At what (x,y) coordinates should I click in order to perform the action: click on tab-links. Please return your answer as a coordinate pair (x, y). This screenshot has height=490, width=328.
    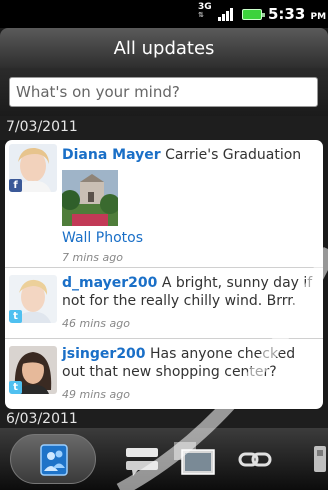
    Looking at the image, I should click on (256, 459).